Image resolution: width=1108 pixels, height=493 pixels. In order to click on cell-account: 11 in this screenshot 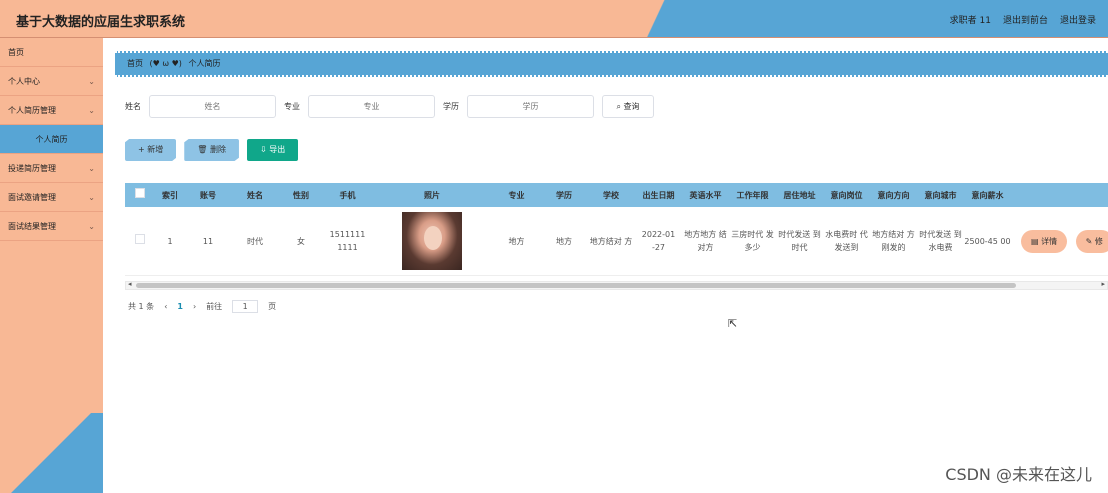, I will do `click(208, 241)`.